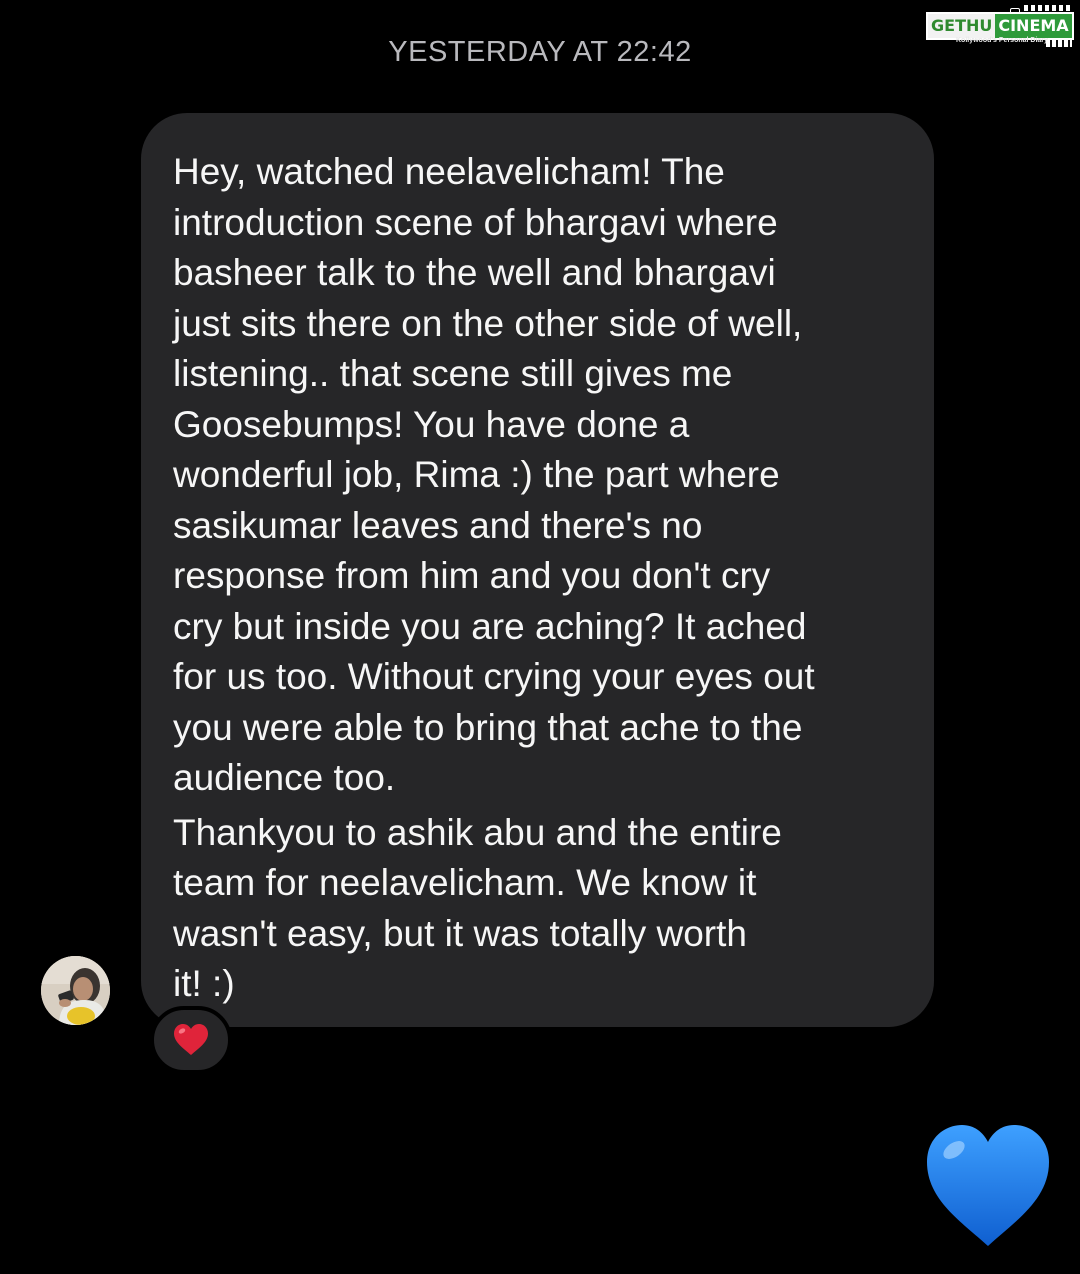 Image resolution: width=1080 pixels, height=1274 pixels. I want to click on watermark-logo: GETHU CINEMA Kollywood's Personal Diary, so click(1000, 26).